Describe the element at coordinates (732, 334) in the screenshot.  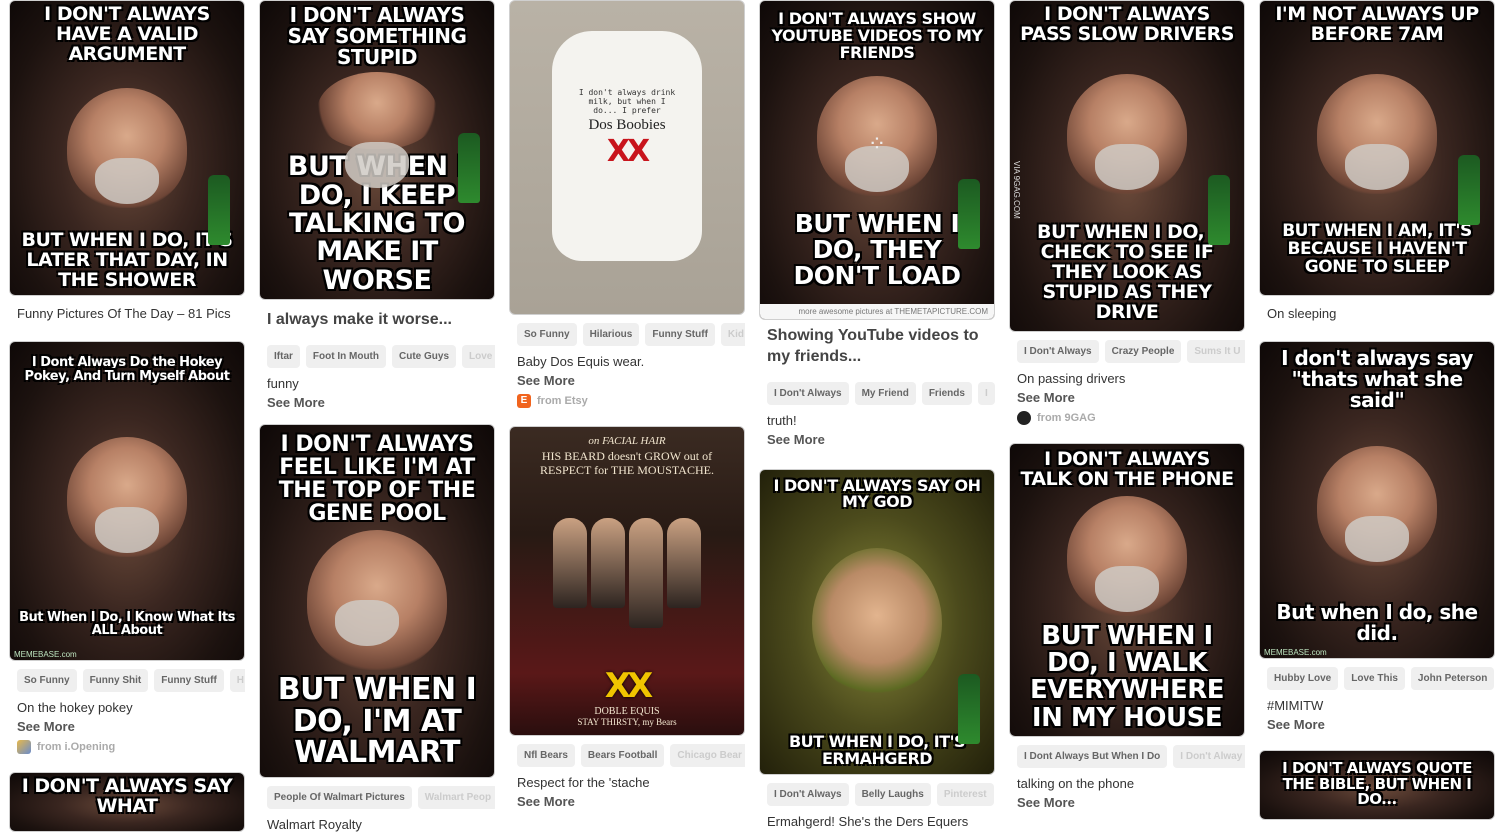
I see `tag: Kid` at that location.